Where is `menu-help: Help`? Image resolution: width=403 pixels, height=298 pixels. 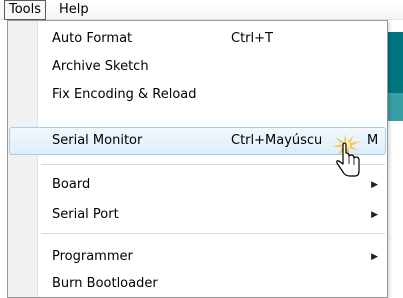 menu-help: Help is located at coordinates (74, 10).